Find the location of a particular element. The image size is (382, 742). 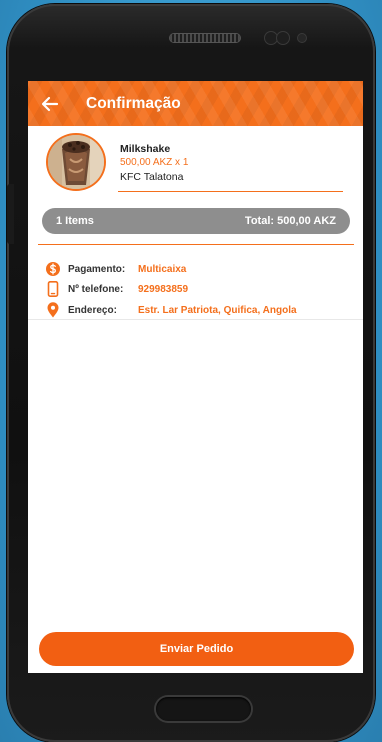

items-count: 1 Items is located at coordinates (75, 221).